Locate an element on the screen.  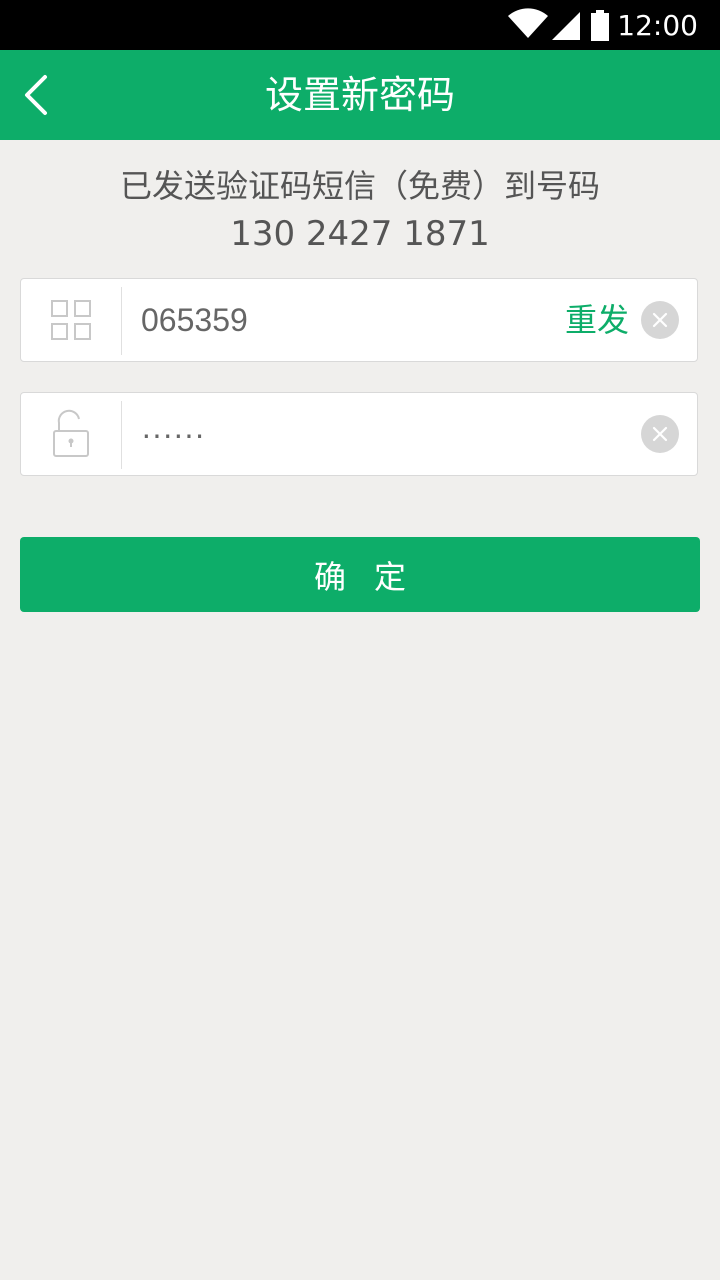
unlock-icon is located at coordinates (71, 433).